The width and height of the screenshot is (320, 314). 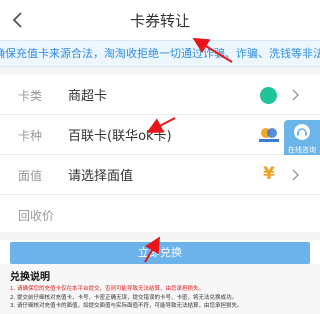 I want to click on card-category-value: 商超卡, so click(x=88, y=96).